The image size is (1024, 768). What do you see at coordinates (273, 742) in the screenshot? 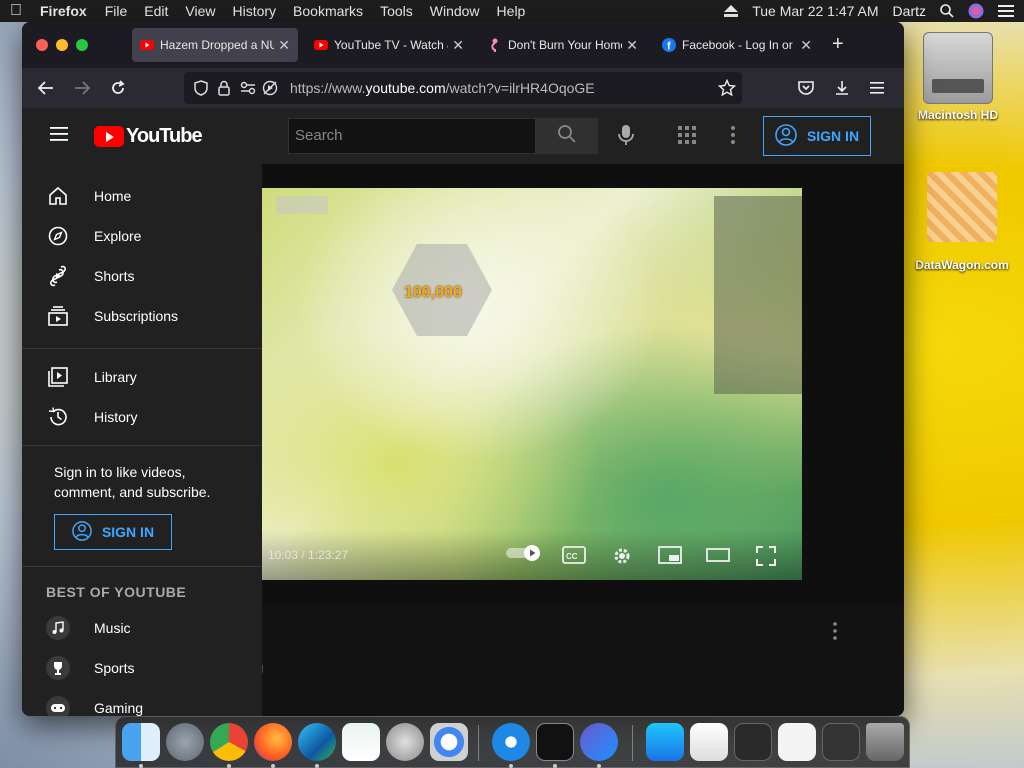
I see `firefox-icon` at bounding box center [273, 742].